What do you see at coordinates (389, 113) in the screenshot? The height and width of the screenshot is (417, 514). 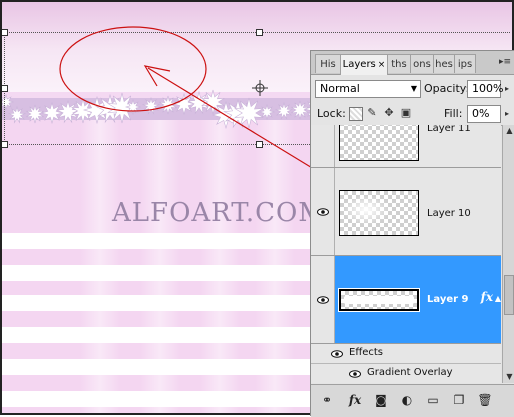 I see `lock-move-icon: ✥` at bounding box center [389, 113].